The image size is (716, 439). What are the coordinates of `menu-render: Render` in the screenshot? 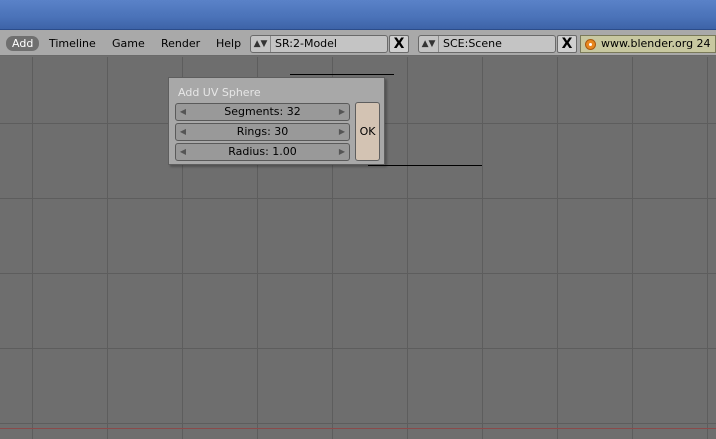 It's located at (180, 43).